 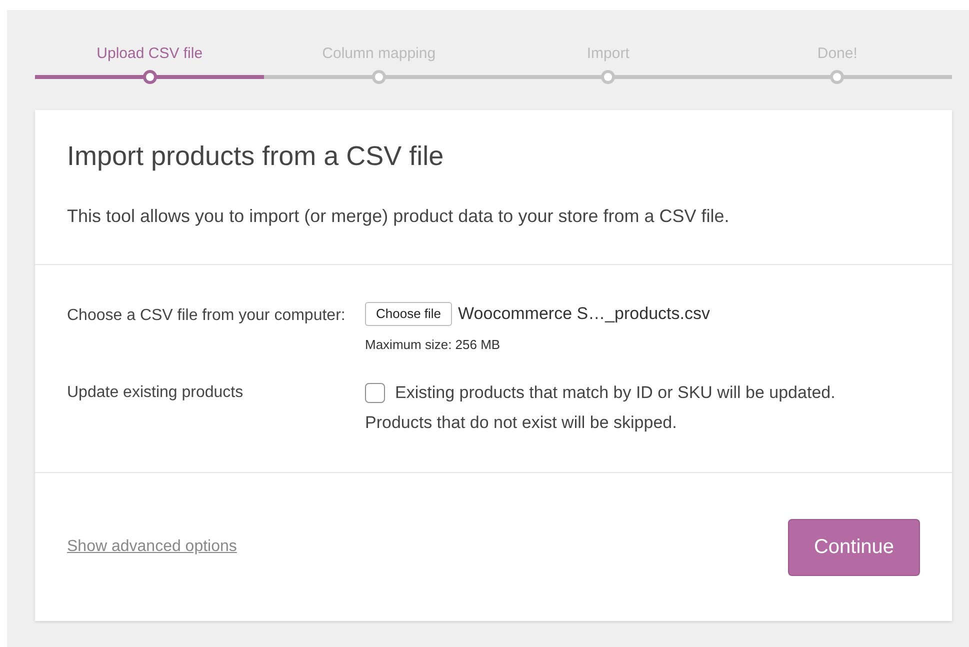 What do you see at coordinates (584, 314) in the screenshot?
I see `file-name: Woocommerce S…_products.csv` at bounding box center [584, 314].